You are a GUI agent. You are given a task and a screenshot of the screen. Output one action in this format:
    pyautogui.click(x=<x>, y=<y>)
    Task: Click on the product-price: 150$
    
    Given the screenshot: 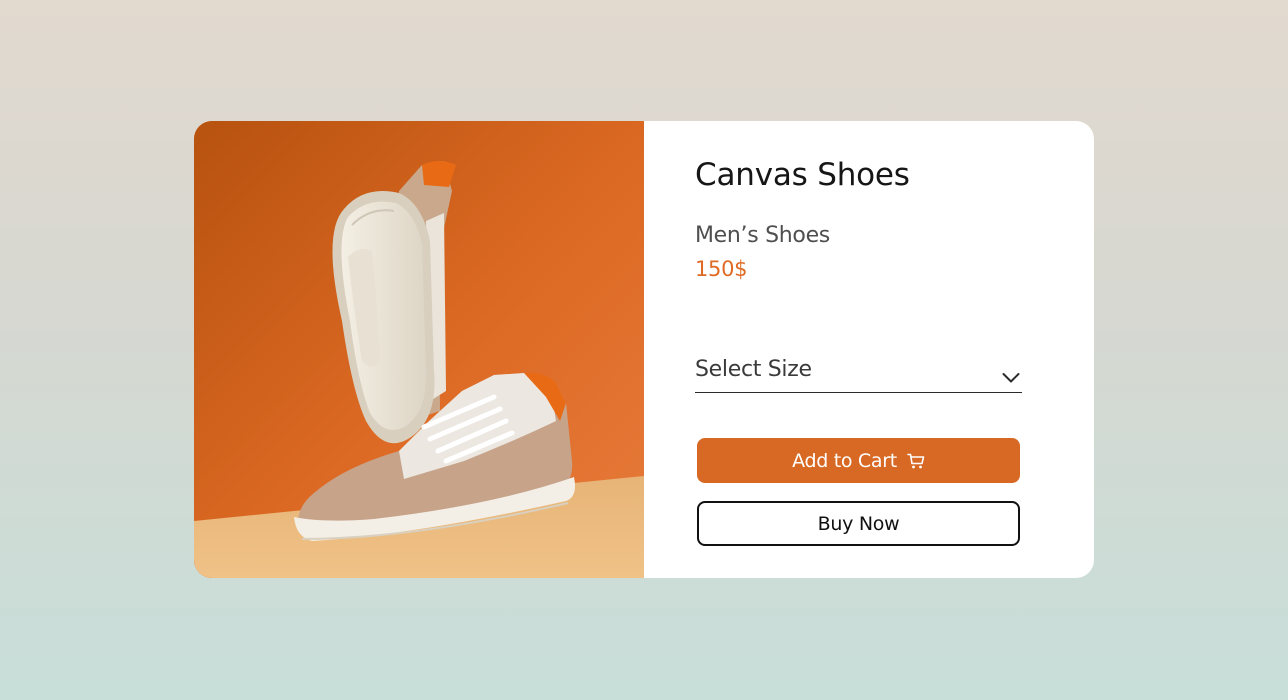 What is the action you would take?
    pyautogui.click(x=721, y=269)
    